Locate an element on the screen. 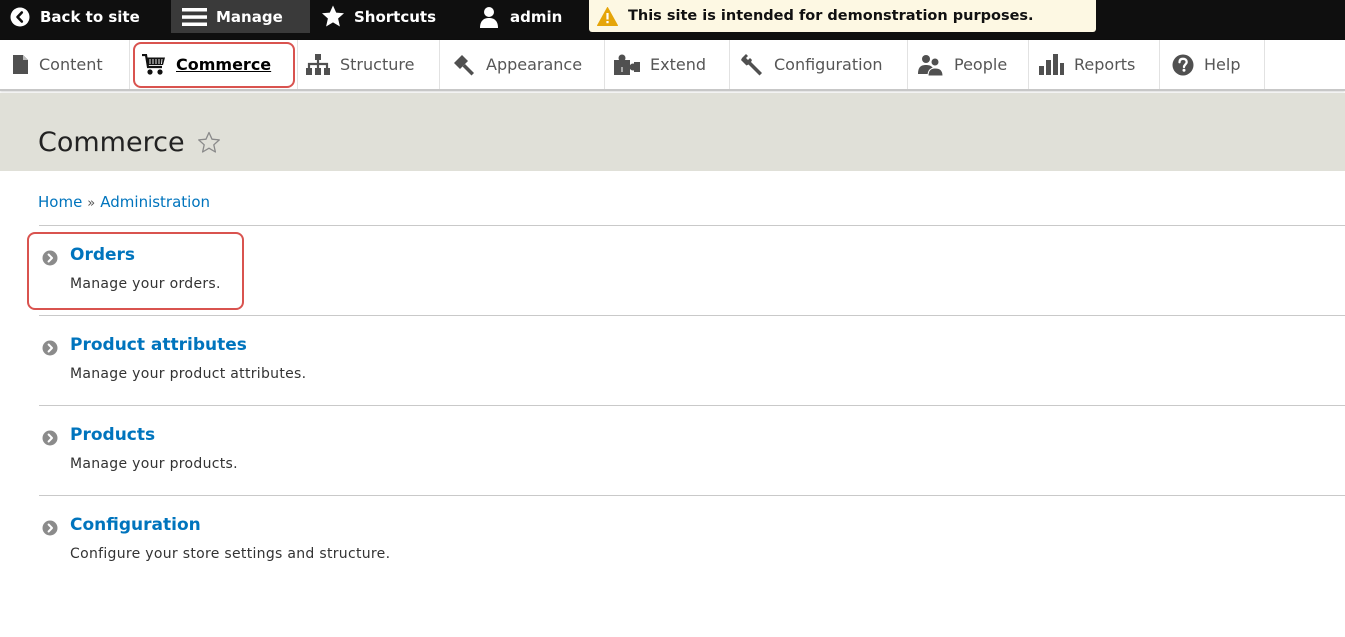  bar-chart-icon is located at coordinates (1051, 64).